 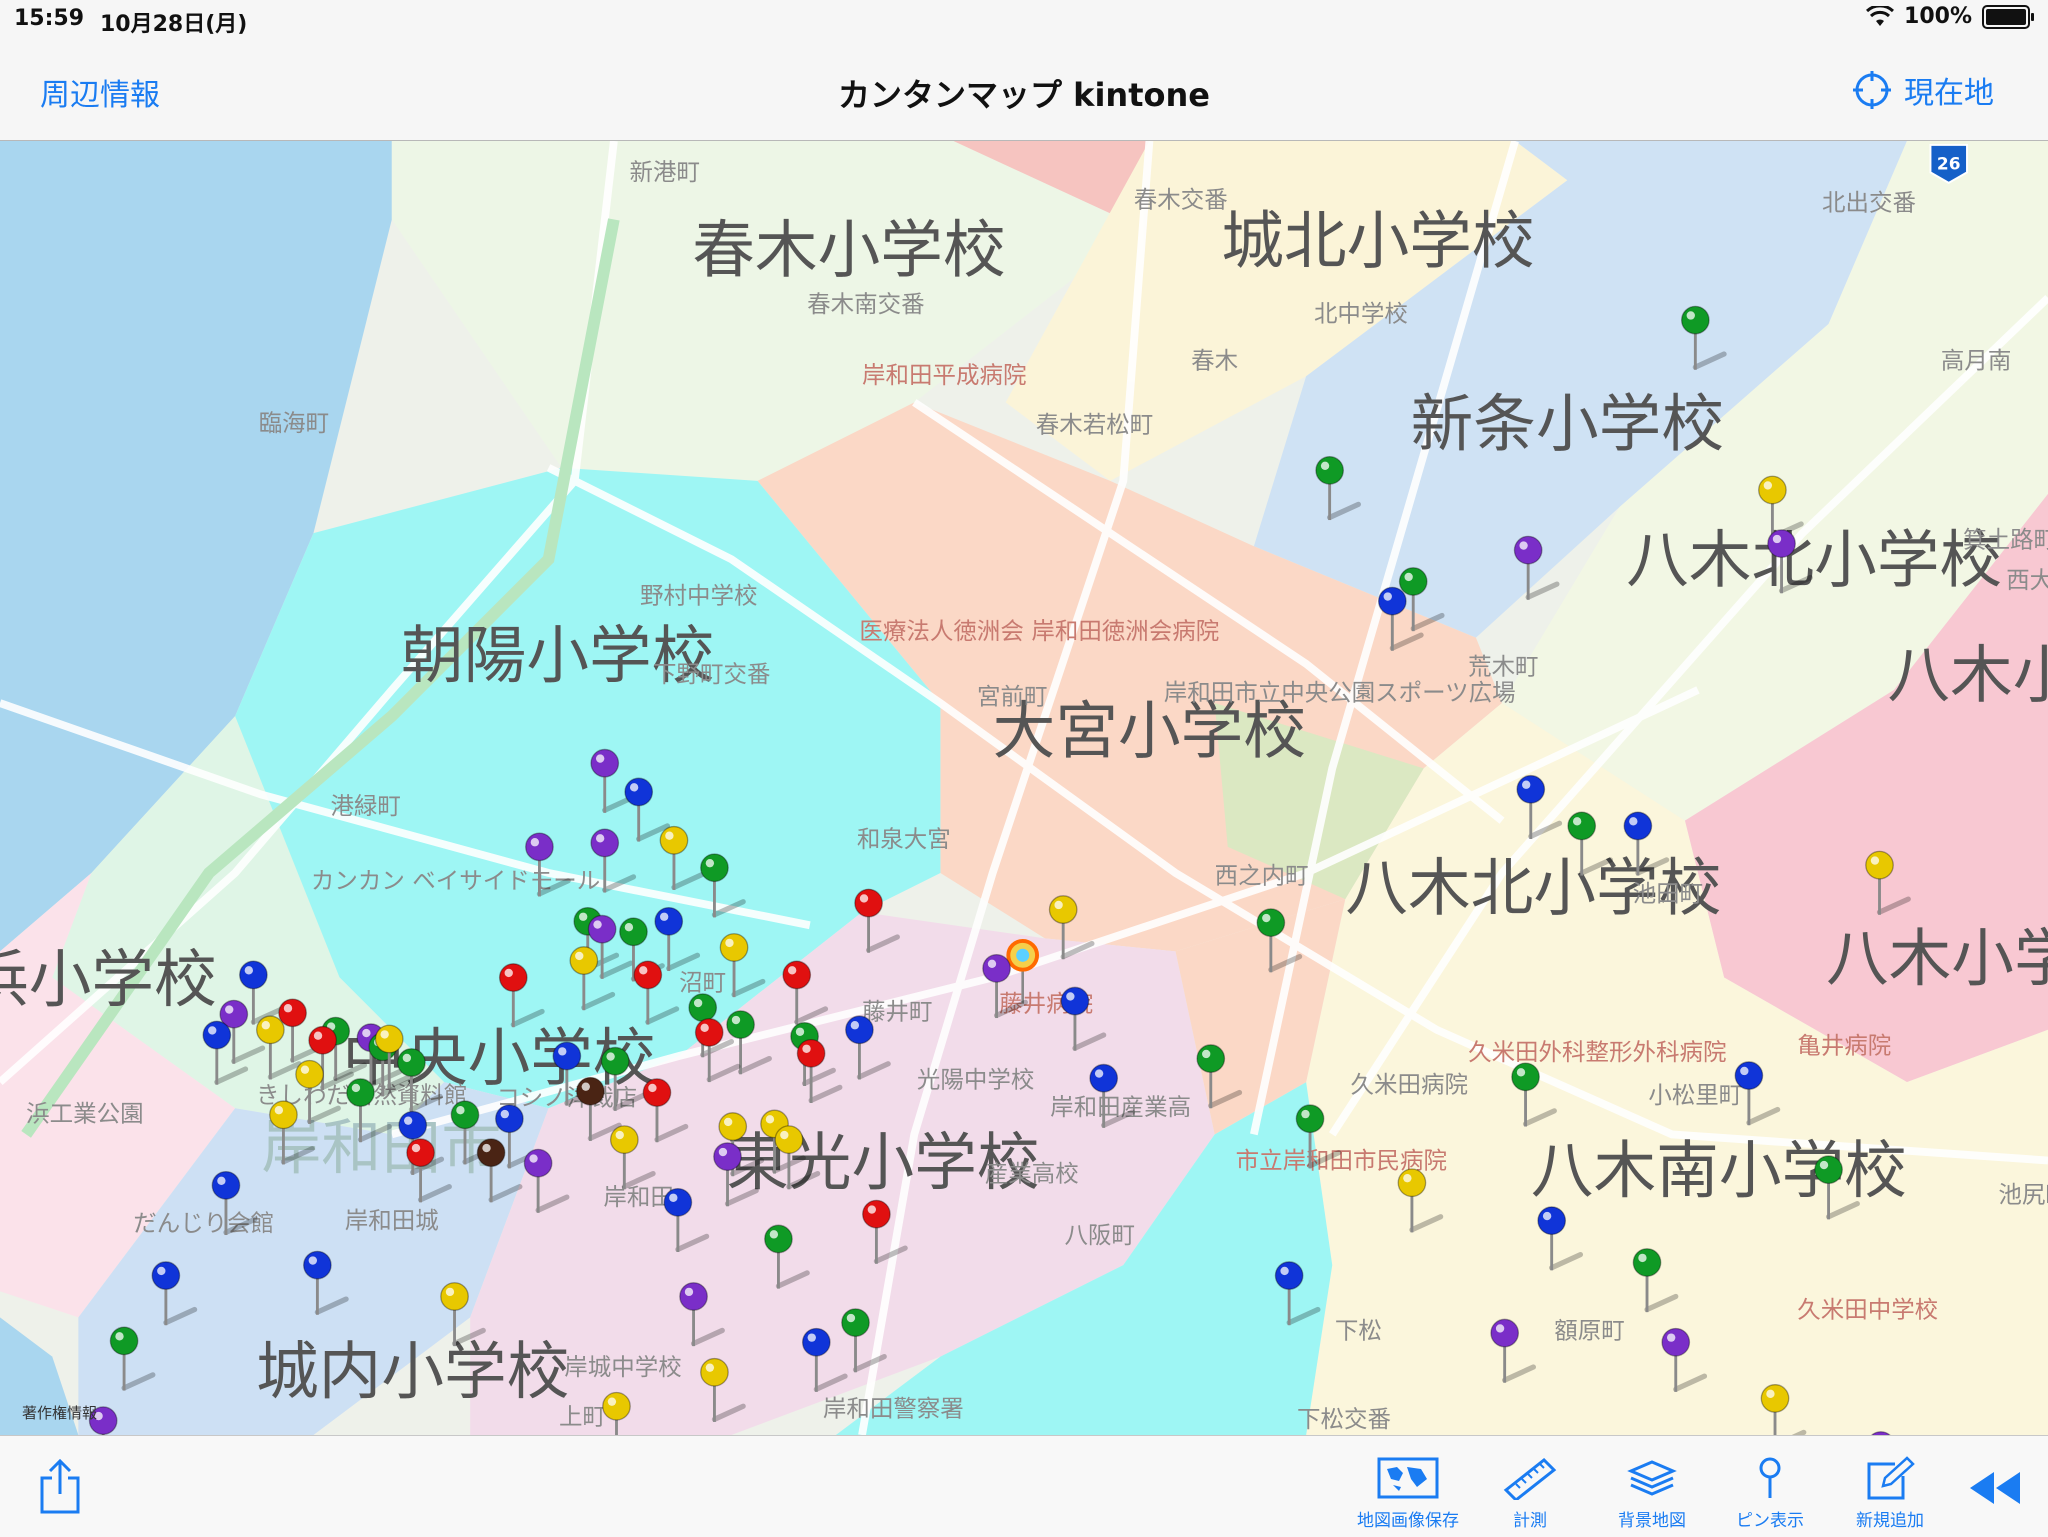 I want to click on pin-display-button: ピン表示, so click(x=1770, y=1492).